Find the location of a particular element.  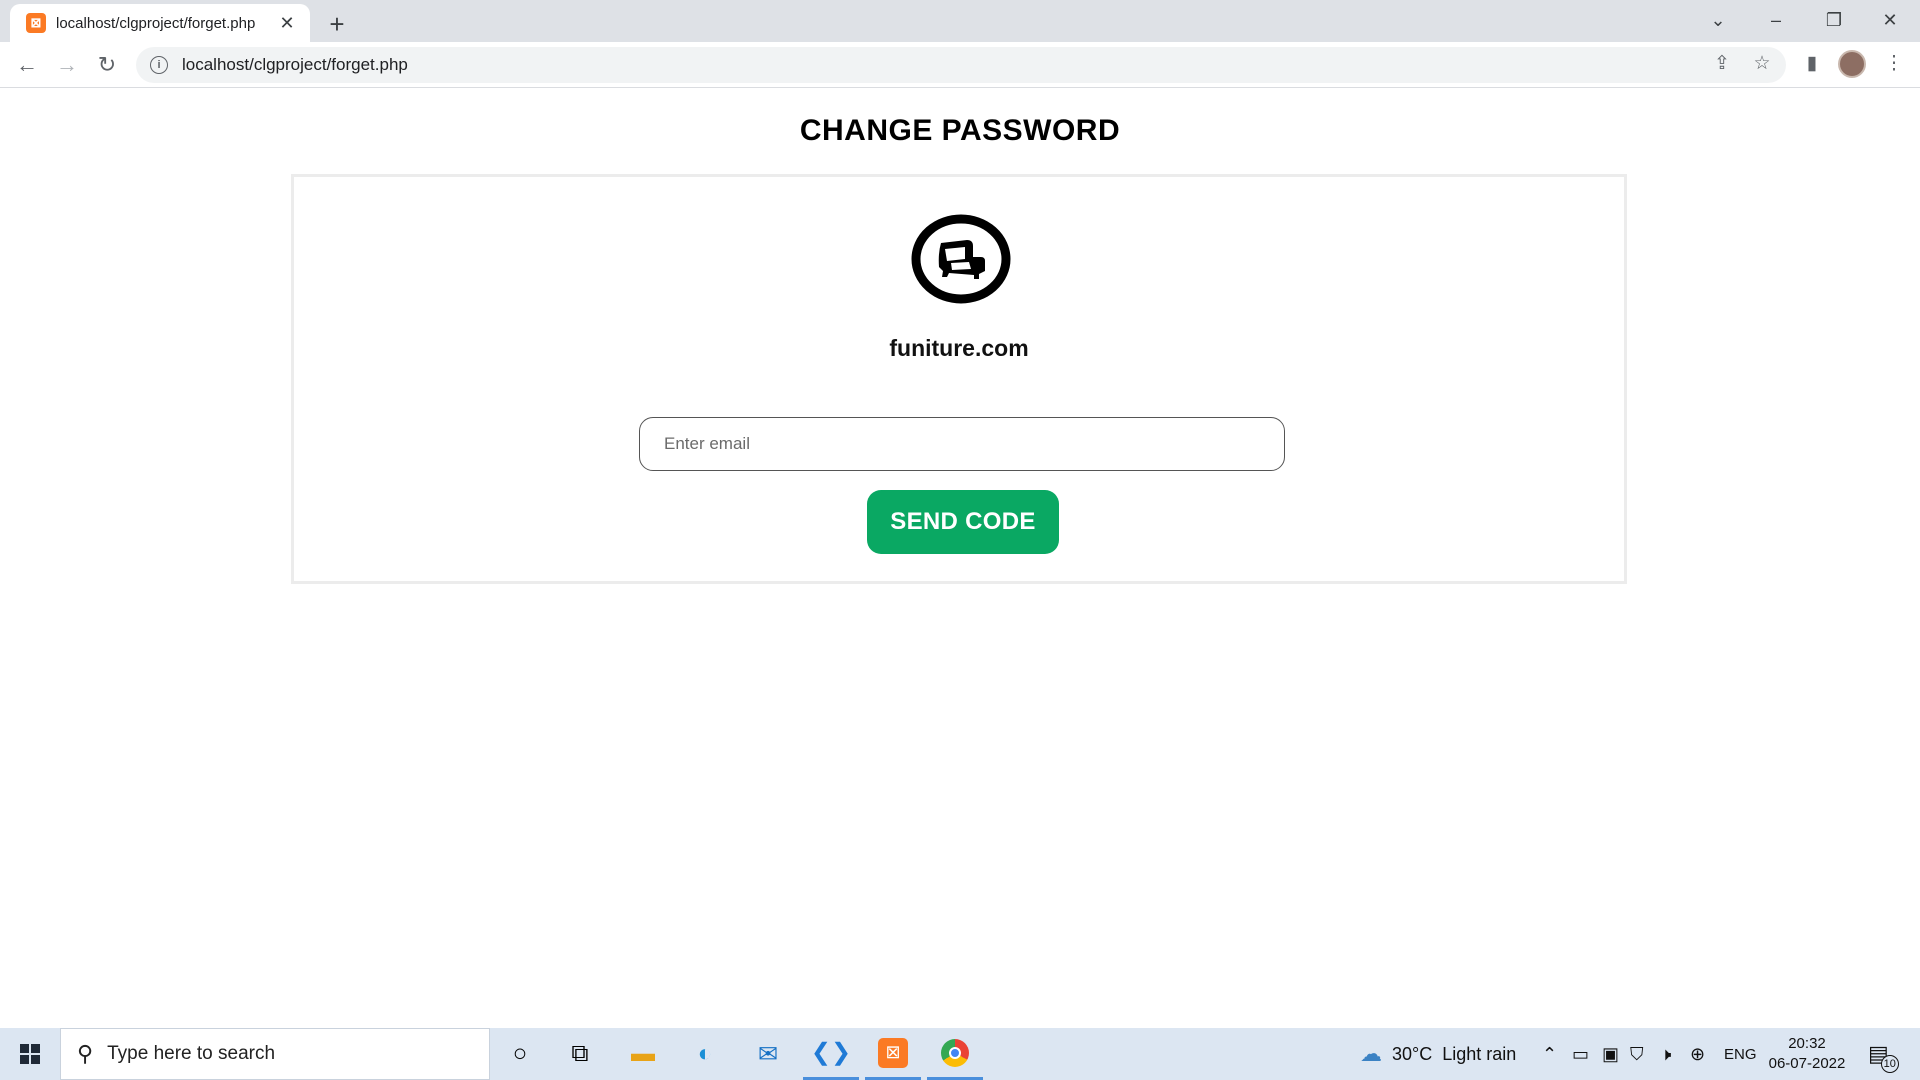

taskbar-search: ⚲ Type here to search is located at coordinates (275, 1054).